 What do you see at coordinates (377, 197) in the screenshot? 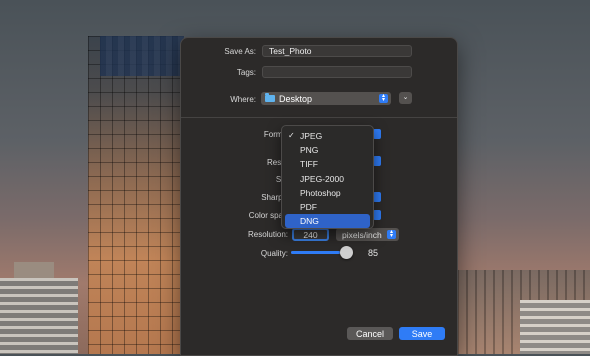
I see `sharpen-select-stepper` at bounding box center [377, 197].